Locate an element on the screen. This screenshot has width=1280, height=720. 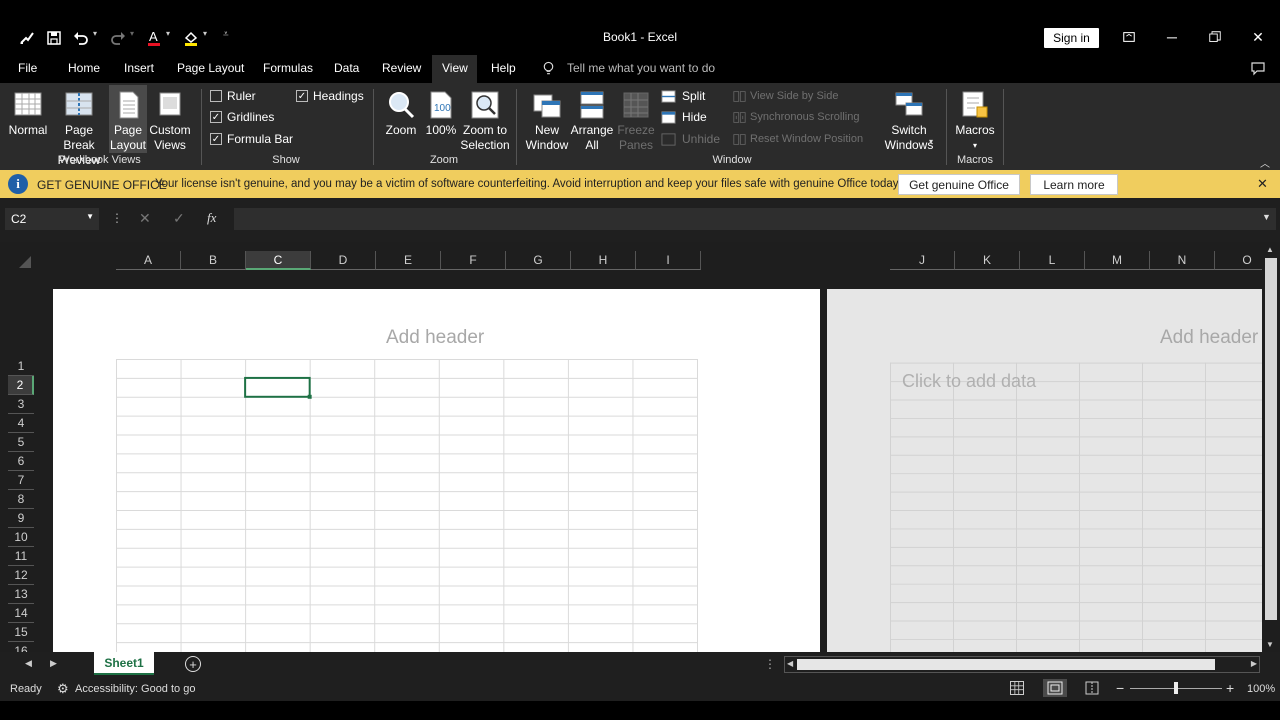
column-header-i: I is located at coordinates (668, 260).